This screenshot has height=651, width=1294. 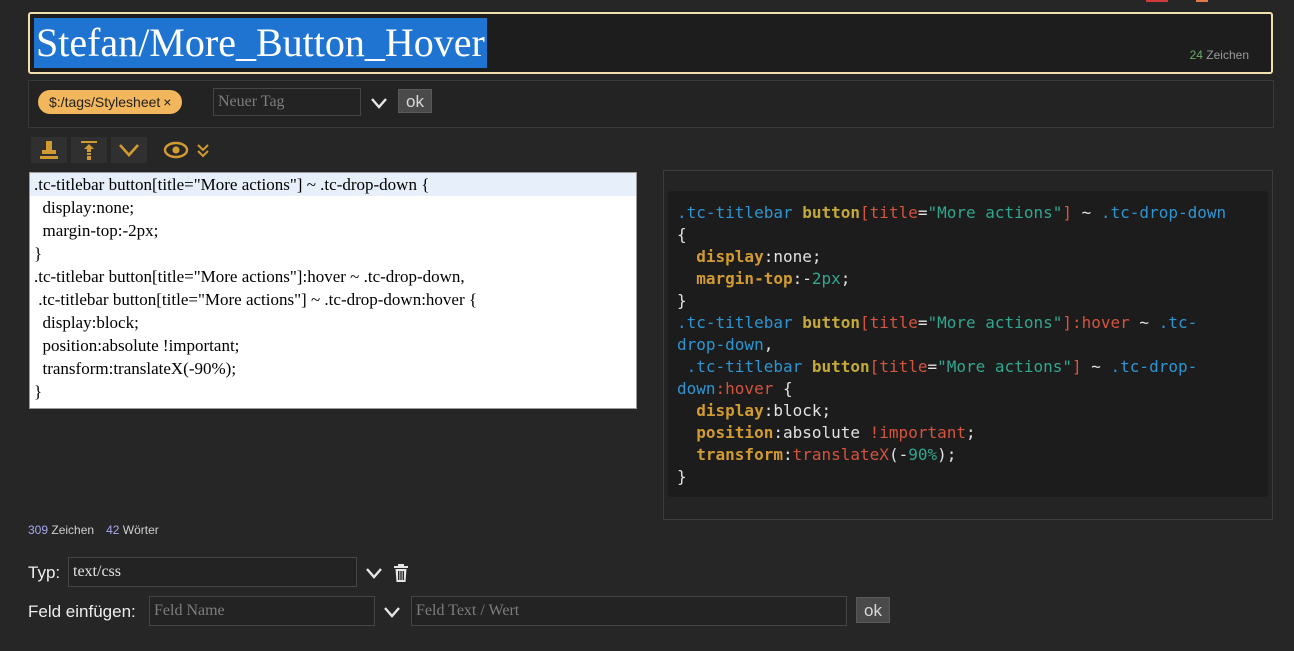 What do you see at coordinates (682, 234) in the screenshot?
I see `preview-token: {` at bounding box center [682, 234].